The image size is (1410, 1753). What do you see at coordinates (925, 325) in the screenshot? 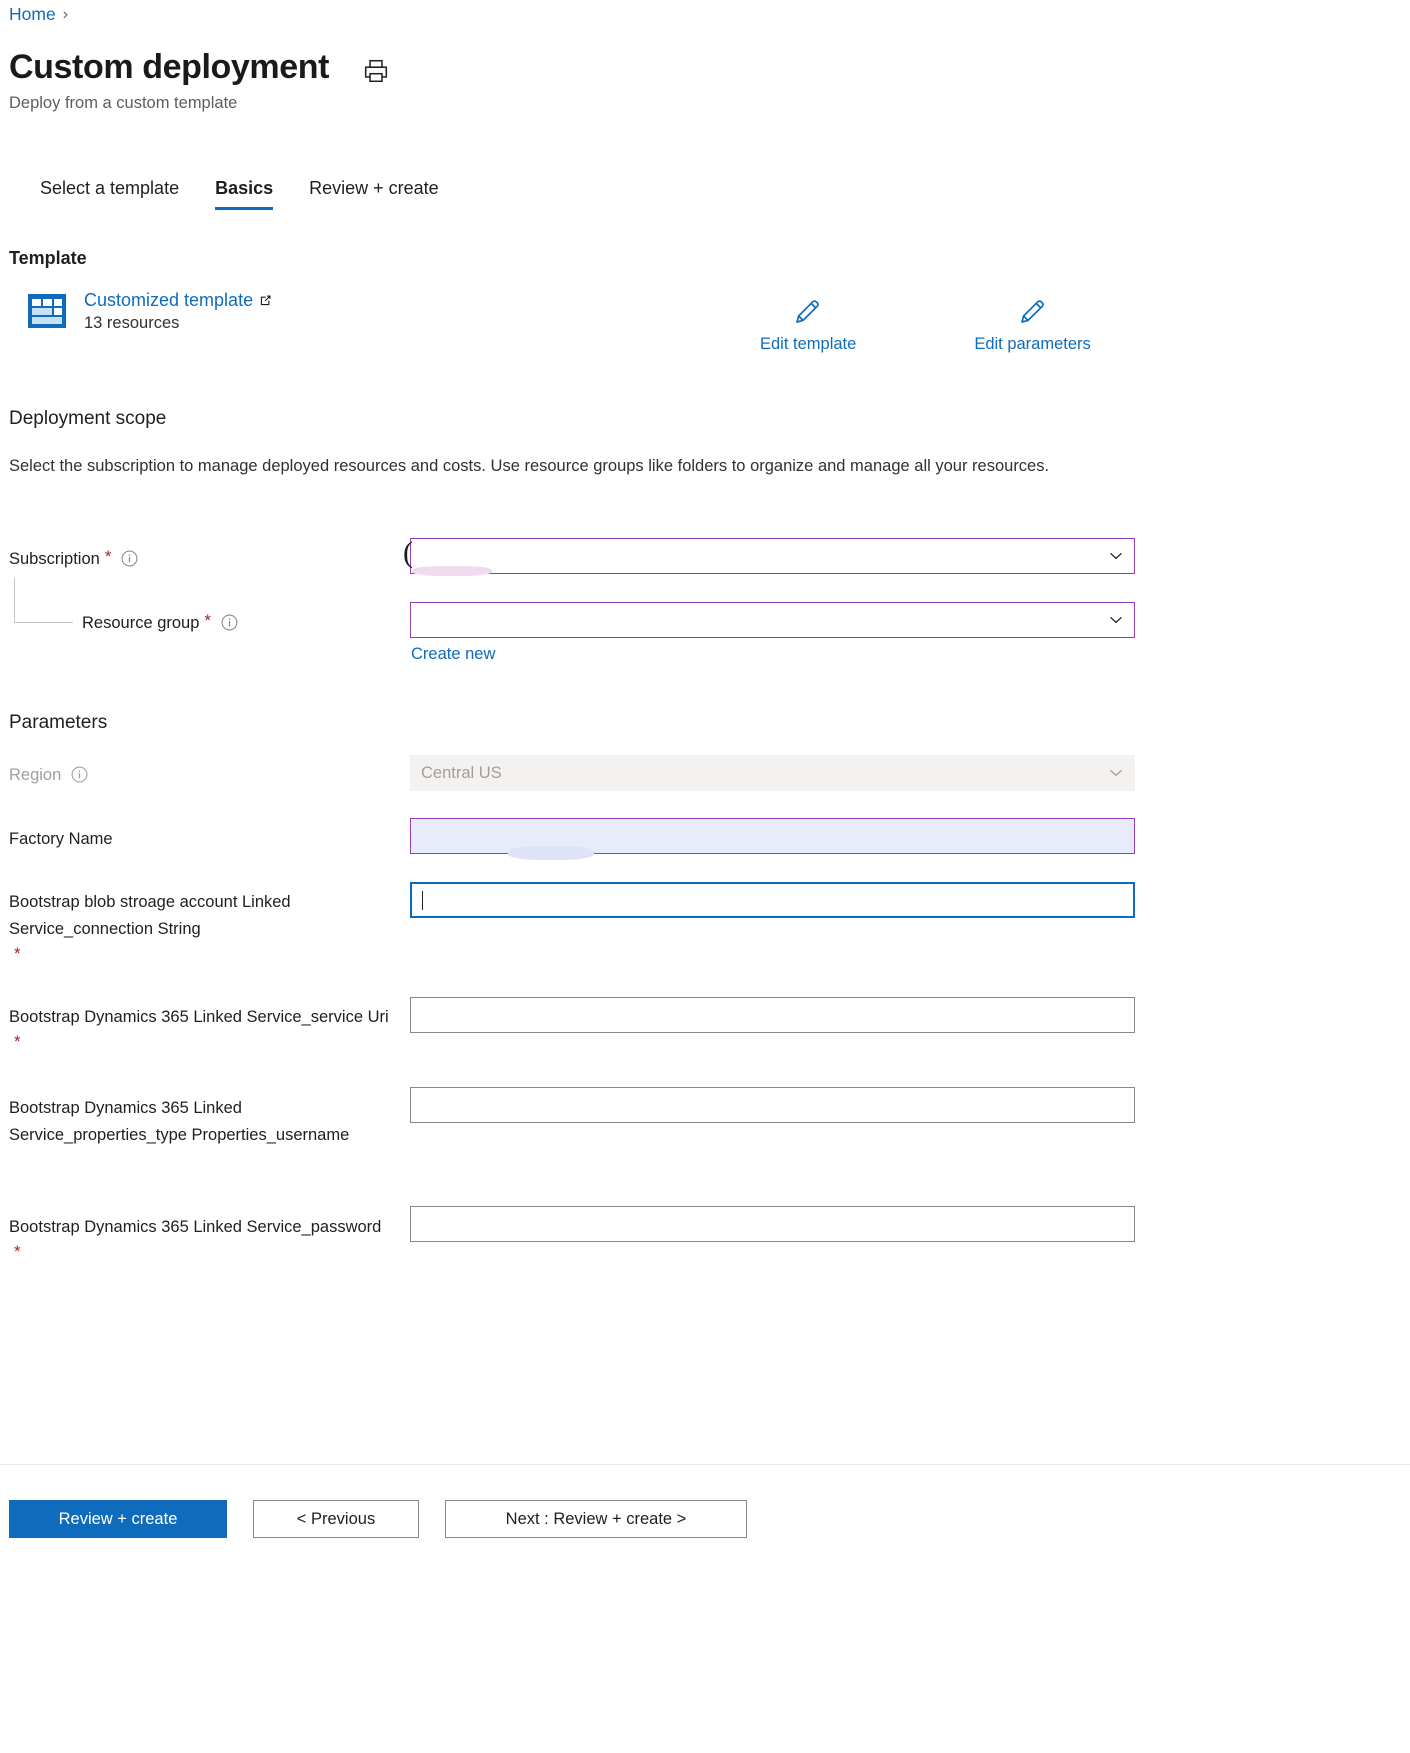
I see `template-edit-actions: Edit template Edit parameters` at bounding box center [925, 325].